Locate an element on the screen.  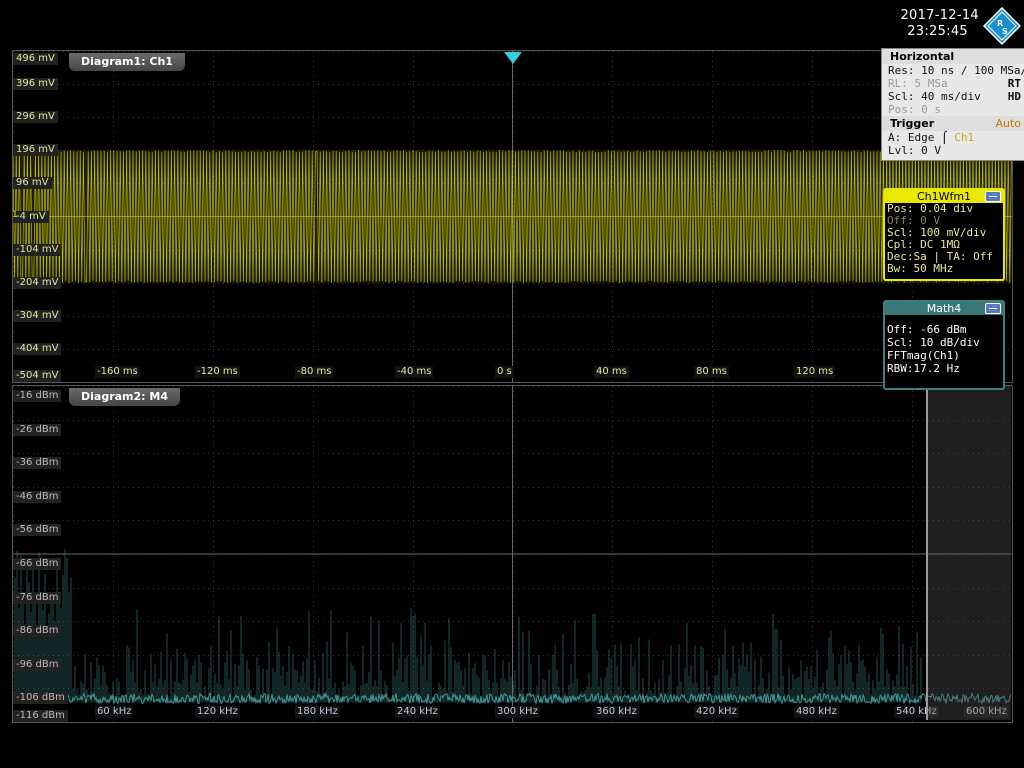
horizontal-header: Horizontal is located at coordinates (953, 56).